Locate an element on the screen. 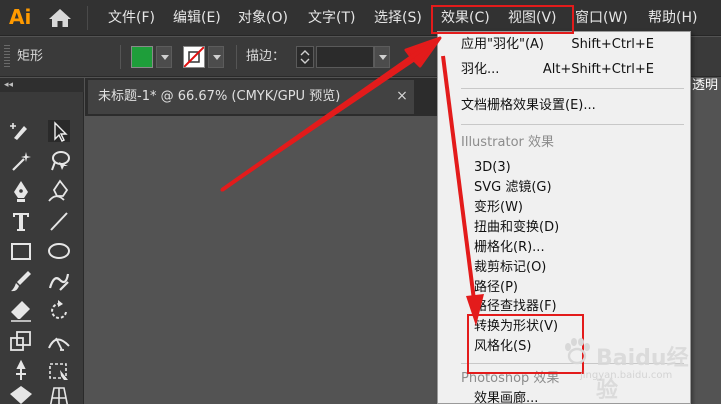 The image size is (721, 404). panel-grip is located at coordinates (7, 57).